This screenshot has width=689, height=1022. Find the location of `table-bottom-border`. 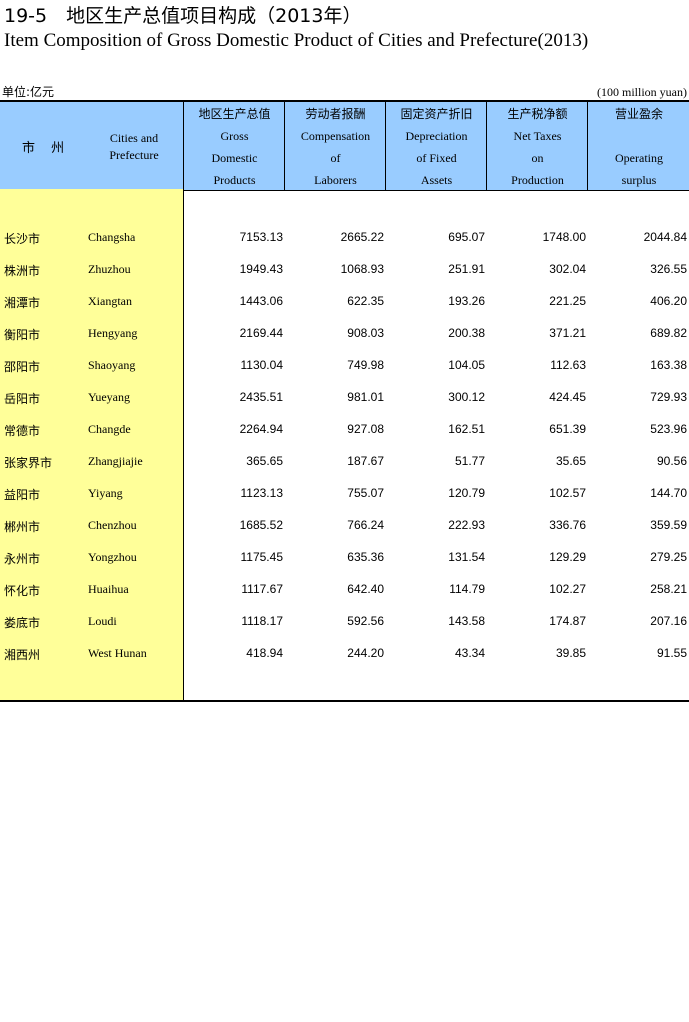

table-bottom-border is located at coordinates (344, 701).